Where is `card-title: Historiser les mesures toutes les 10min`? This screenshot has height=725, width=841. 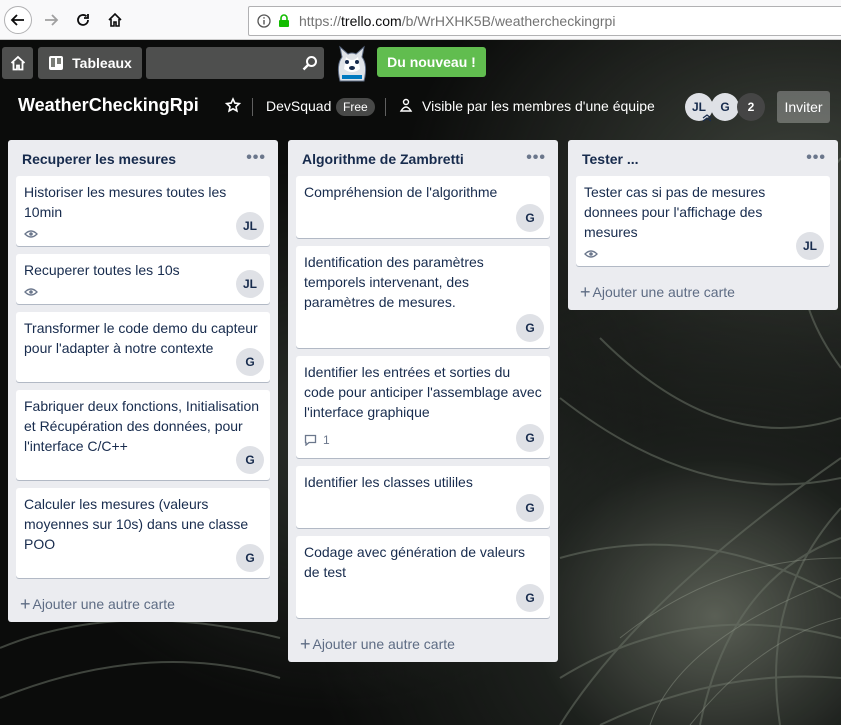
card-title: Historiser les mesures toutes les 10min is located at coordinates (125, 202).